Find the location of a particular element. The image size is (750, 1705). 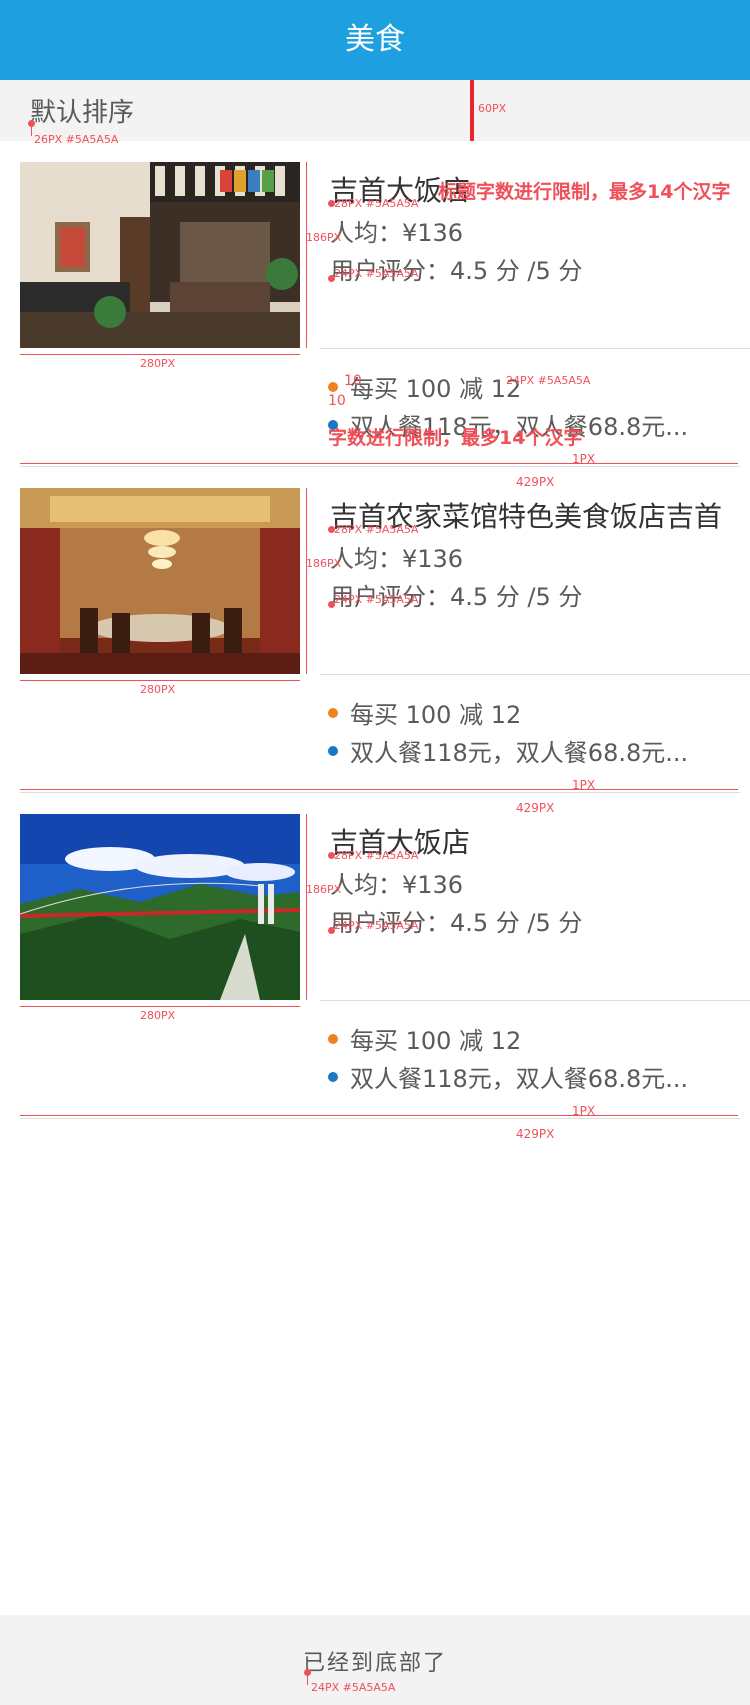

spec-footer-font: 24PX #5A5A5A is located at coordinates (353, 1687).